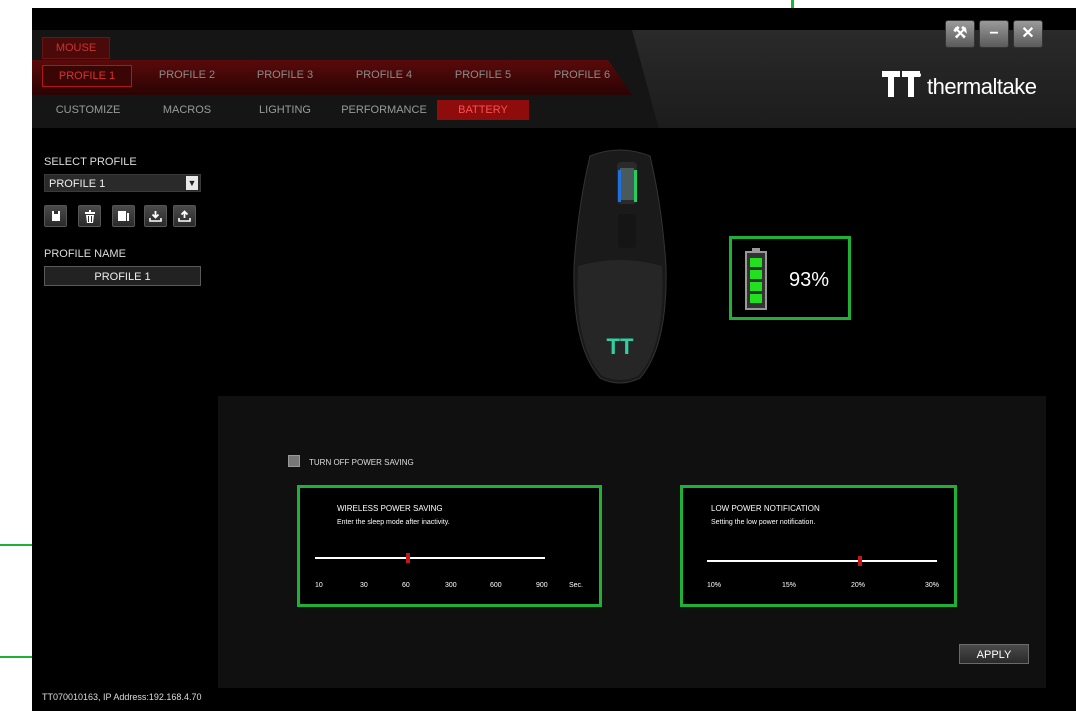 This screenshot has width=1076, height=711. I want to click on battery-indicator: 93%, so click(790, 278).